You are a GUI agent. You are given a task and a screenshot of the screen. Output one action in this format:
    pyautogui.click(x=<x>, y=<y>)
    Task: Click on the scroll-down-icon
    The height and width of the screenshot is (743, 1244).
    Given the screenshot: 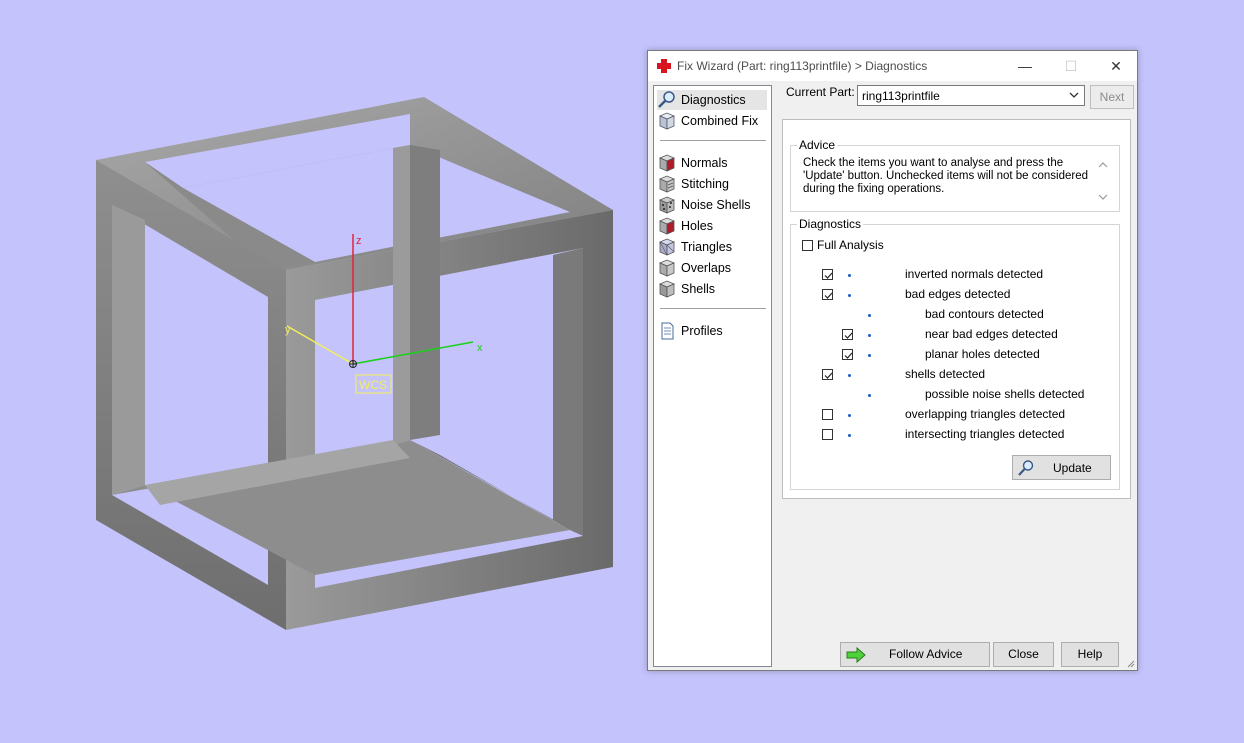 What is the action you would take?
    pyautogui.click(x=1103, y=197)
    